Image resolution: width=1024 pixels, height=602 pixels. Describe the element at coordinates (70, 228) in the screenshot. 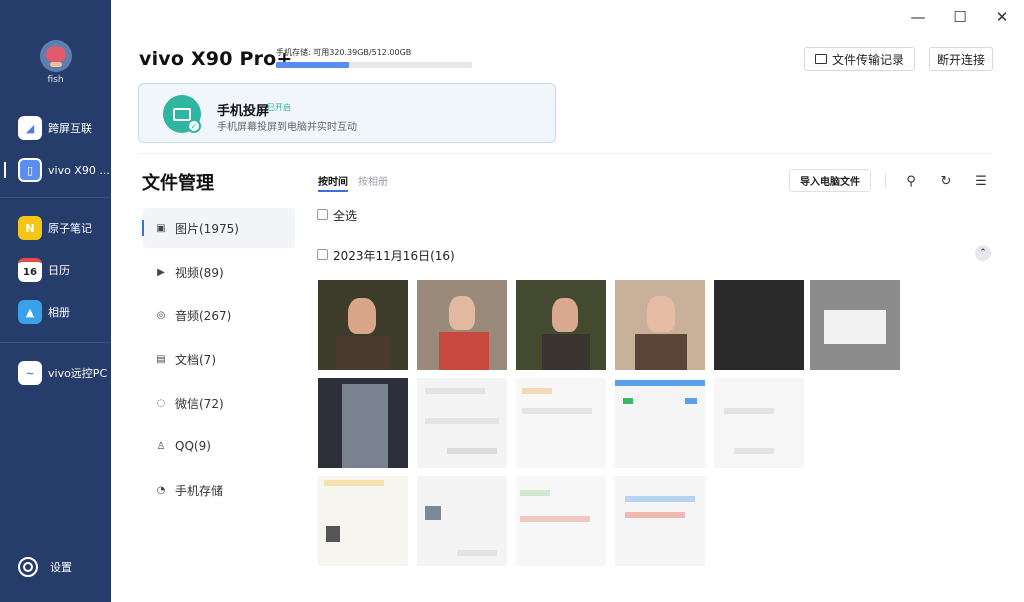

I see `sidebar-item-label: 原子笔记` at that location.